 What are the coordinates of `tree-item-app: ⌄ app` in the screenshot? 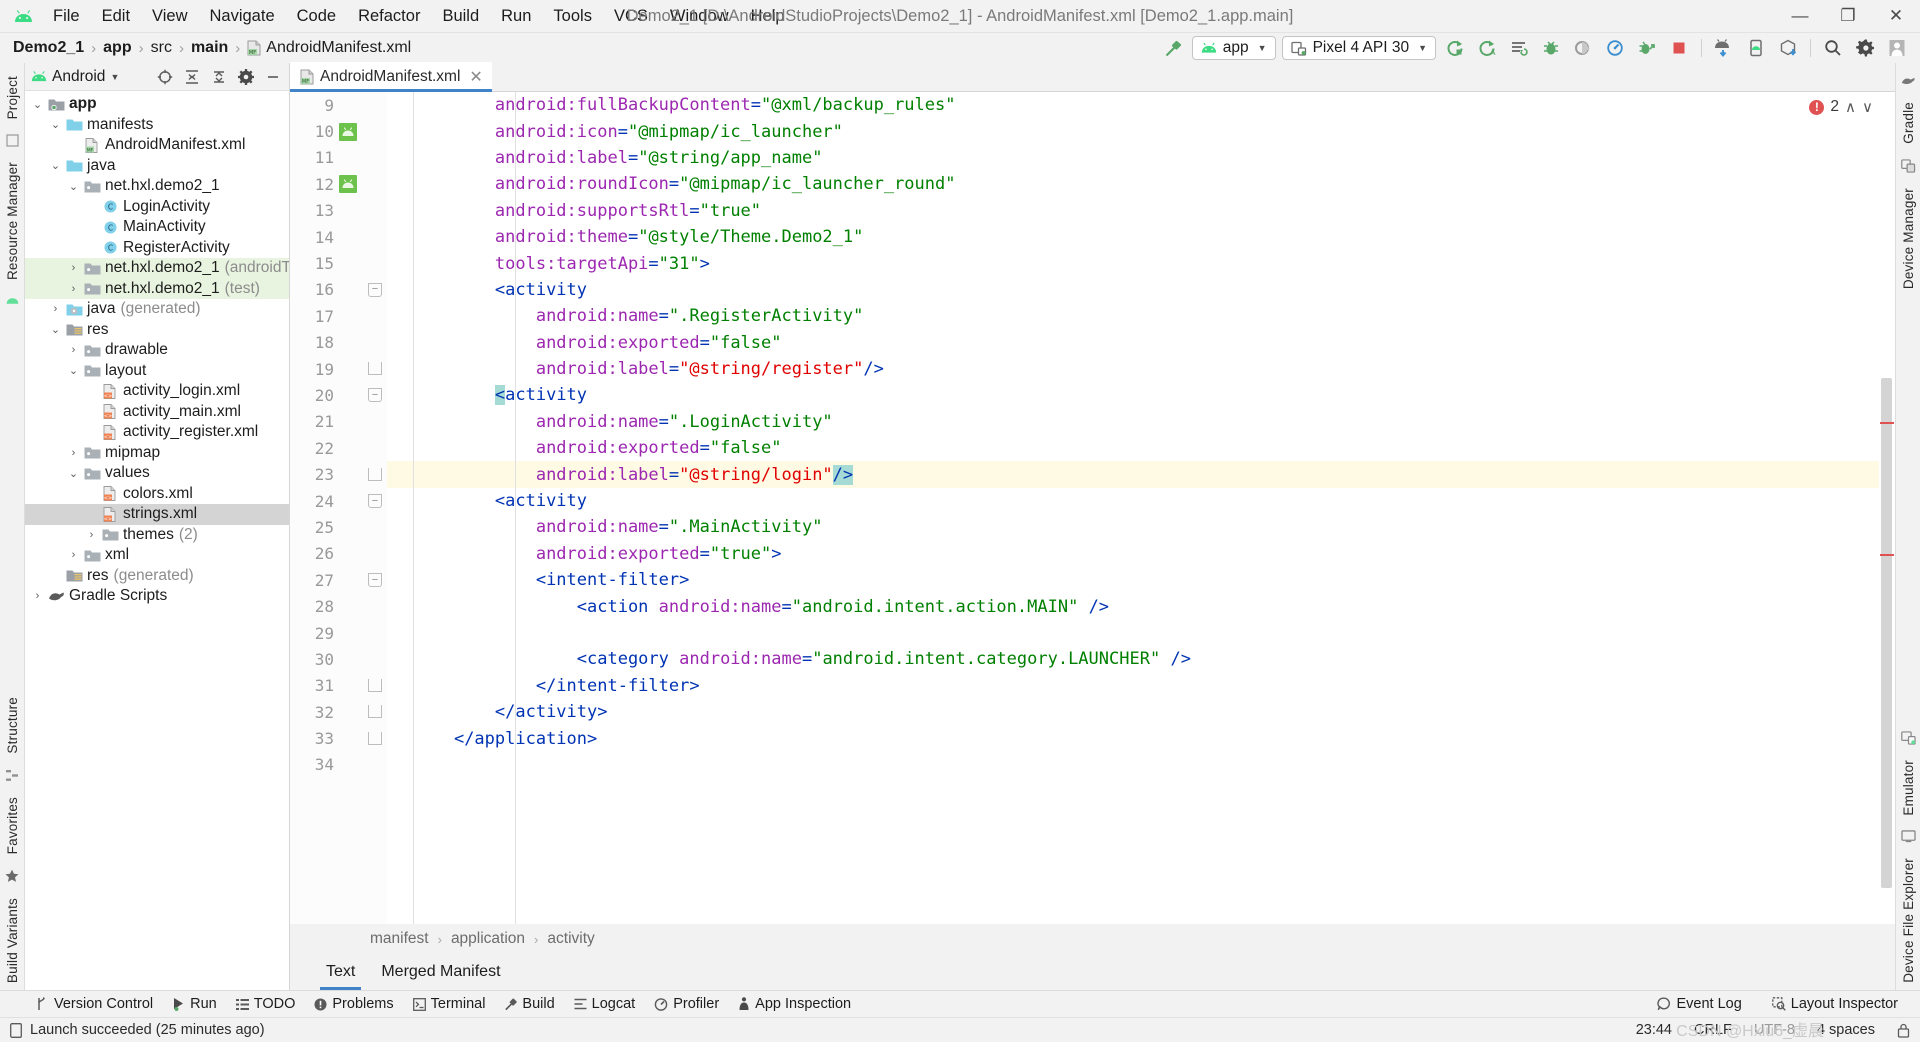 It's located at (157, 104).